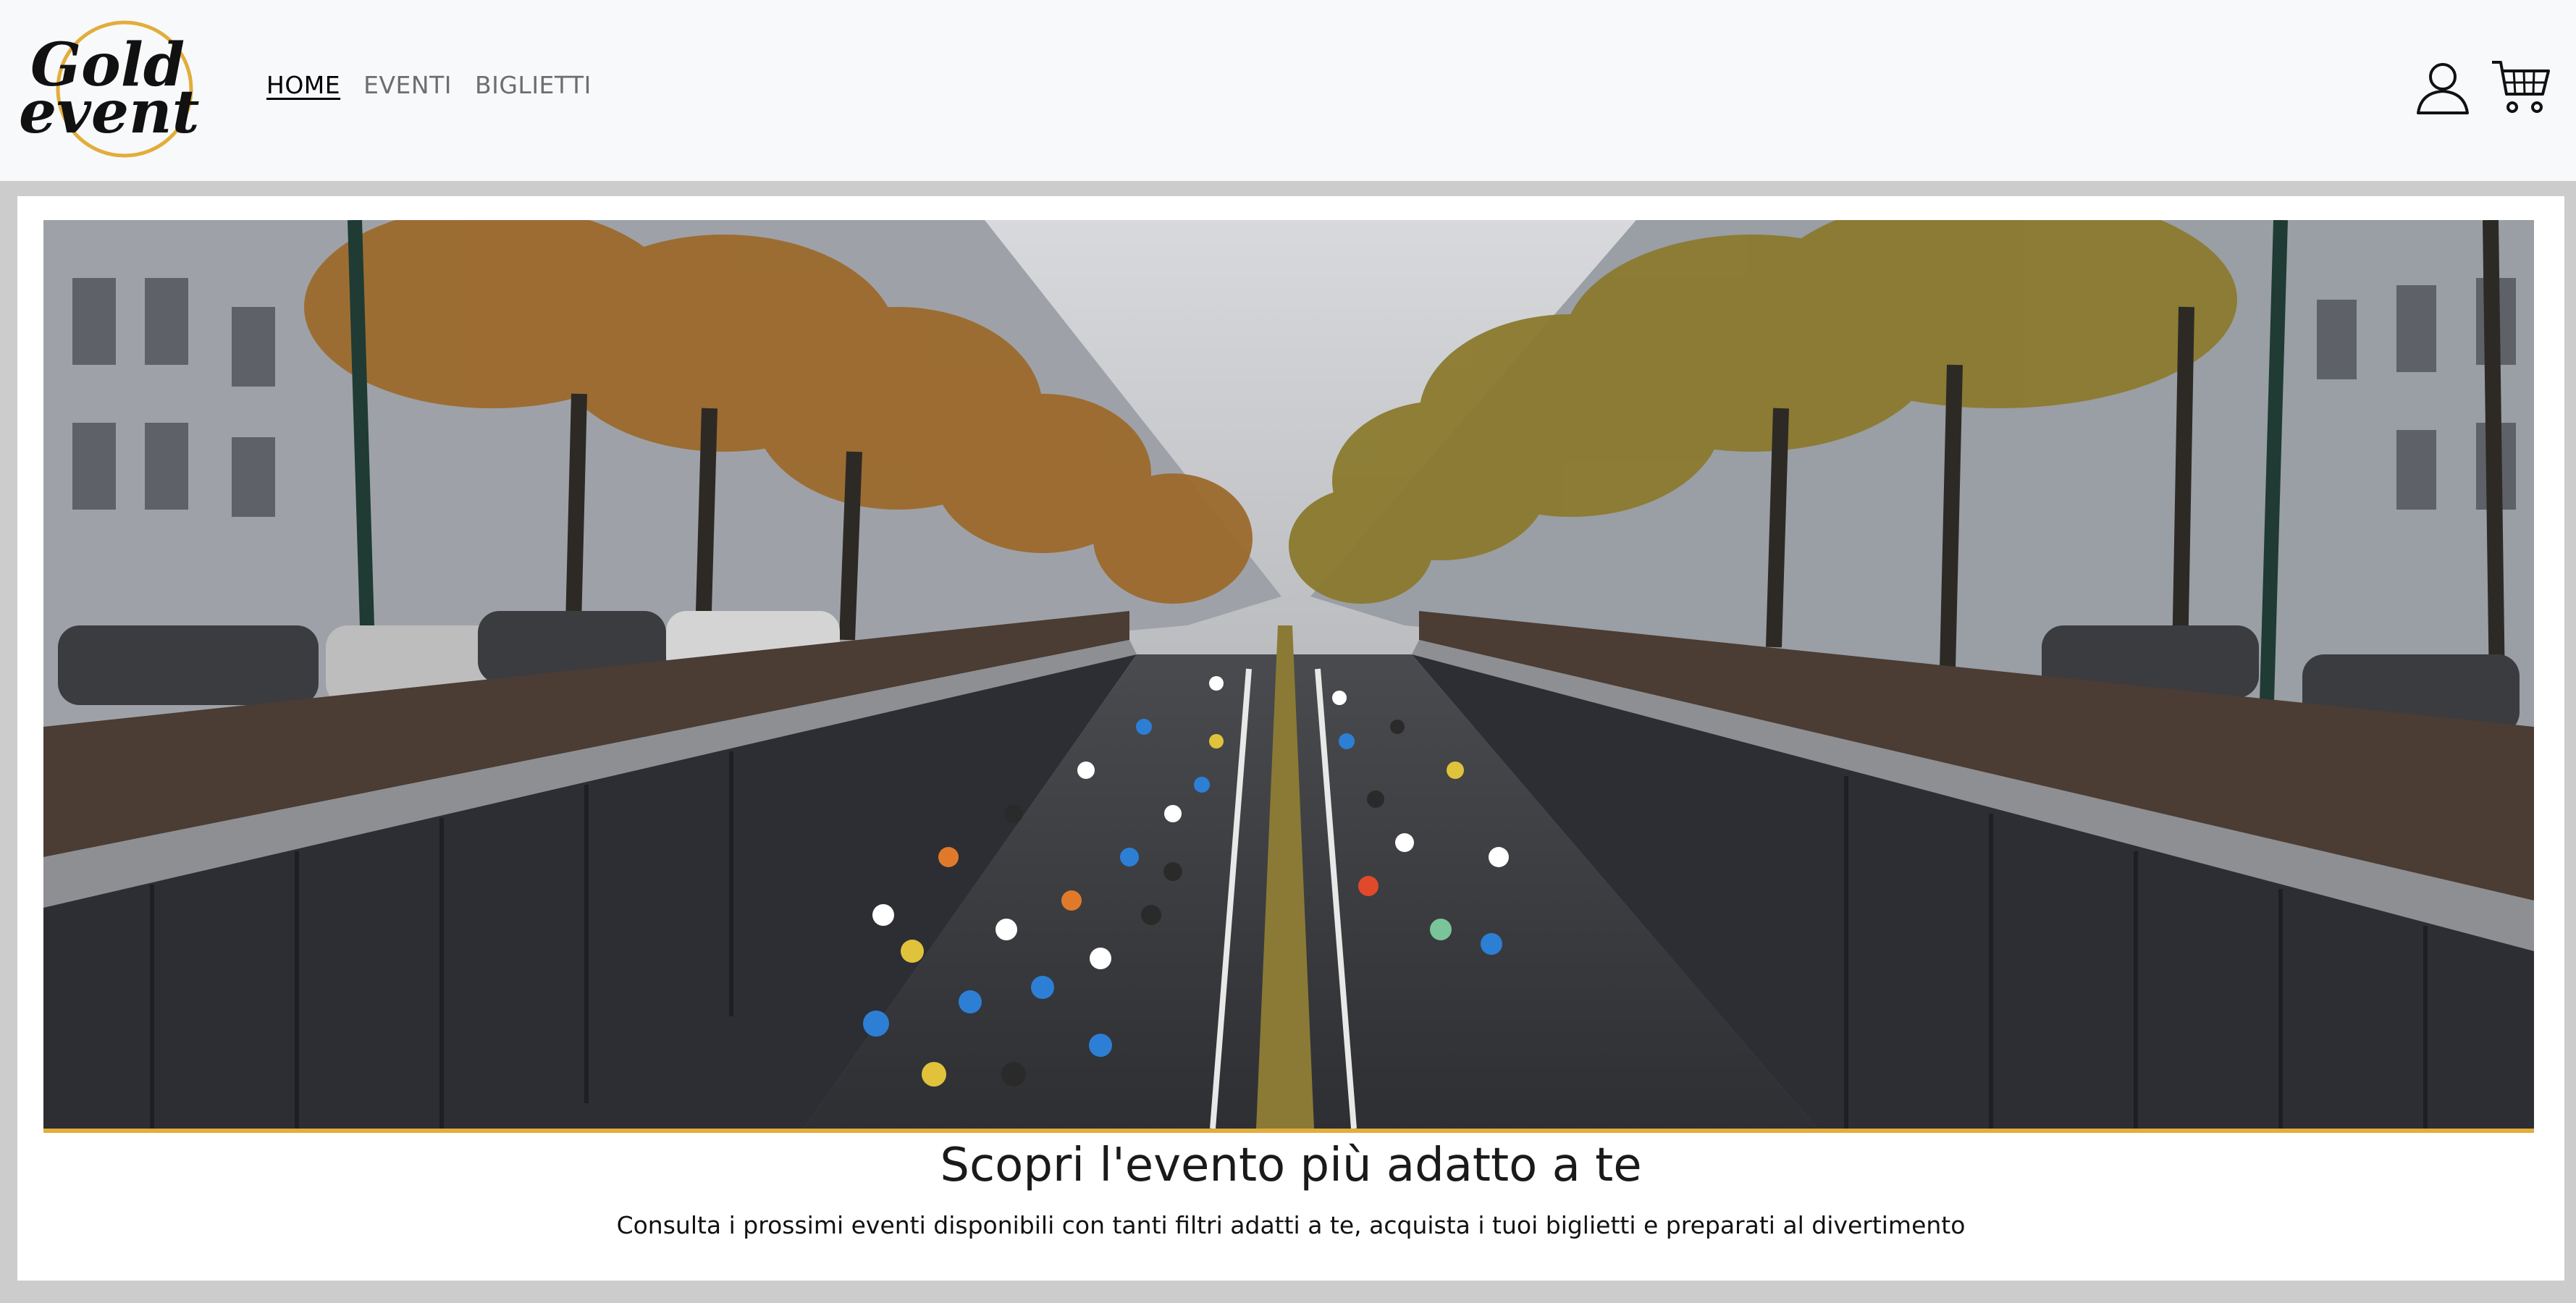 Image resolution: width=2576 pixels, height=1303 pixels. I want to click on nav-biglietti: BIGLIETTI, so click(533, 85).